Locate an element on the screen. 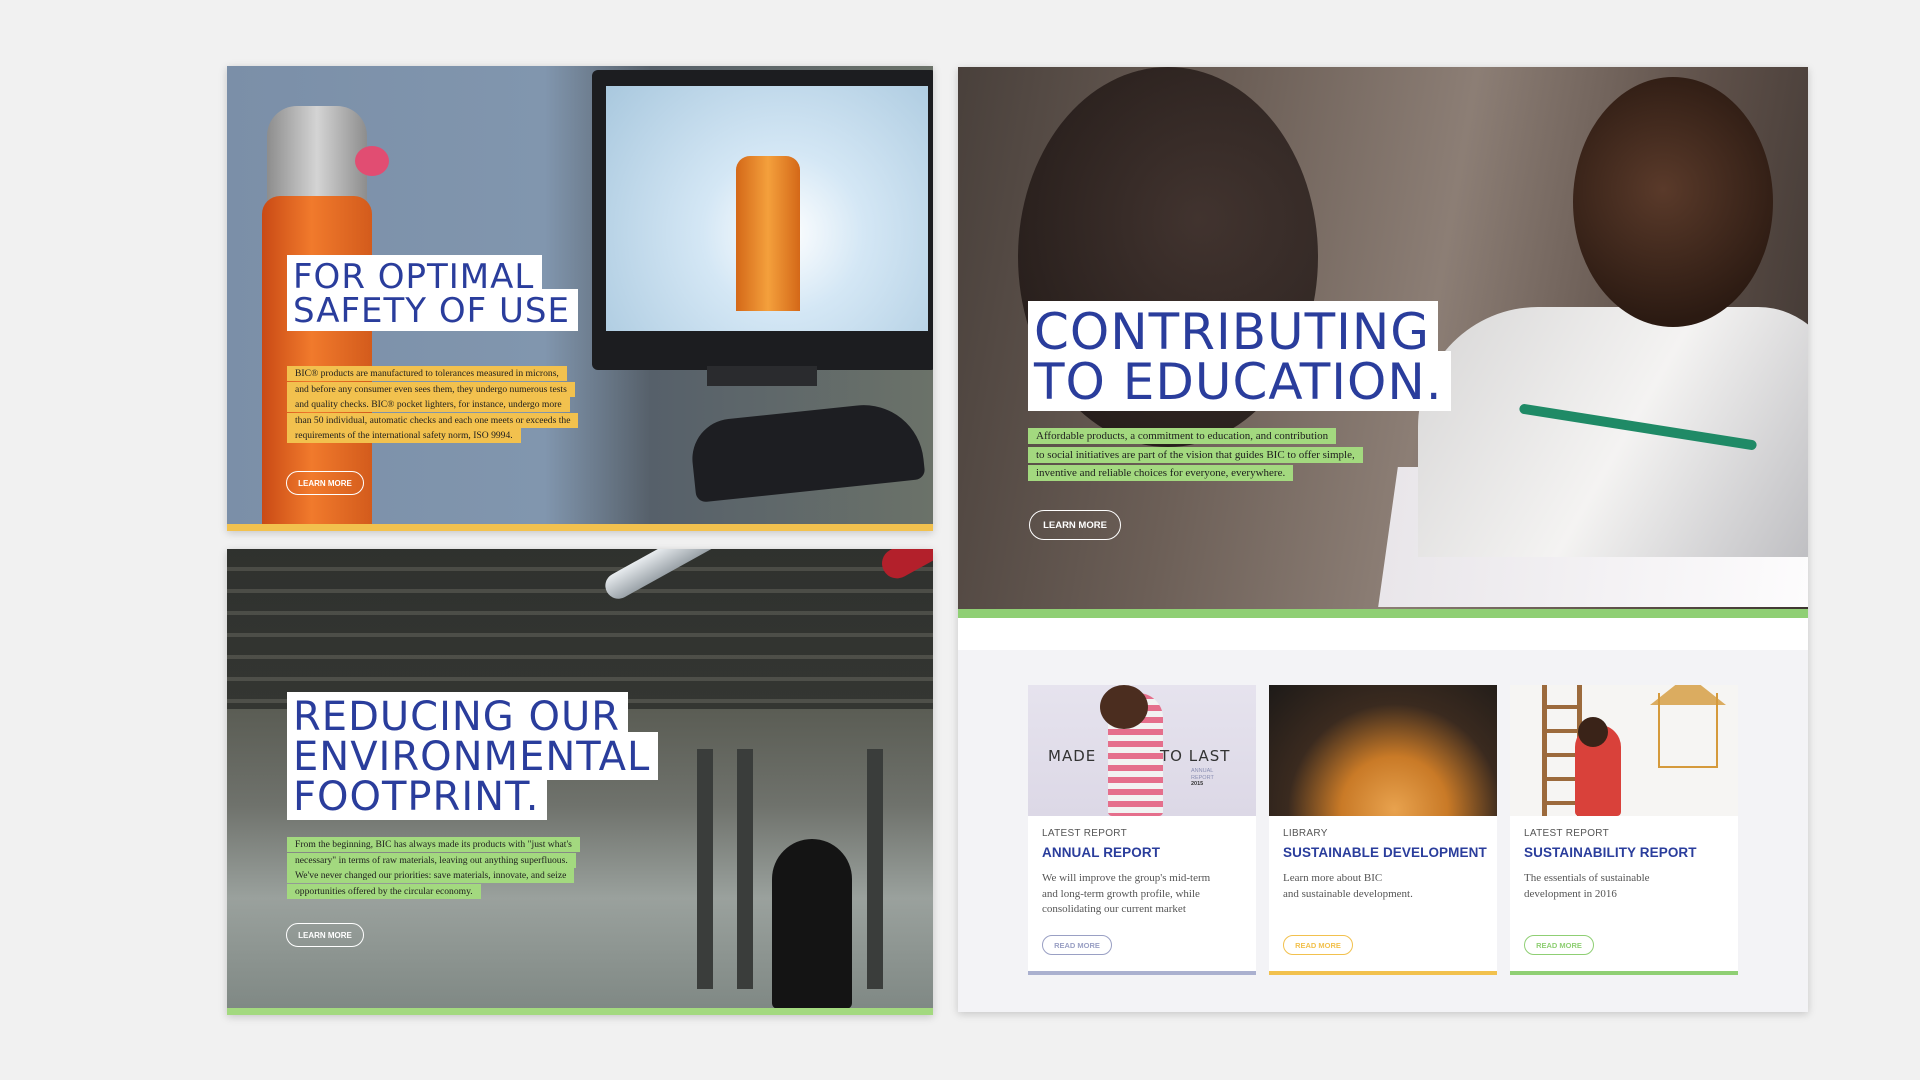 The height and width of the screenshot is (1080, 1920). education-accent-bar is located at coordinates (1383, 613).